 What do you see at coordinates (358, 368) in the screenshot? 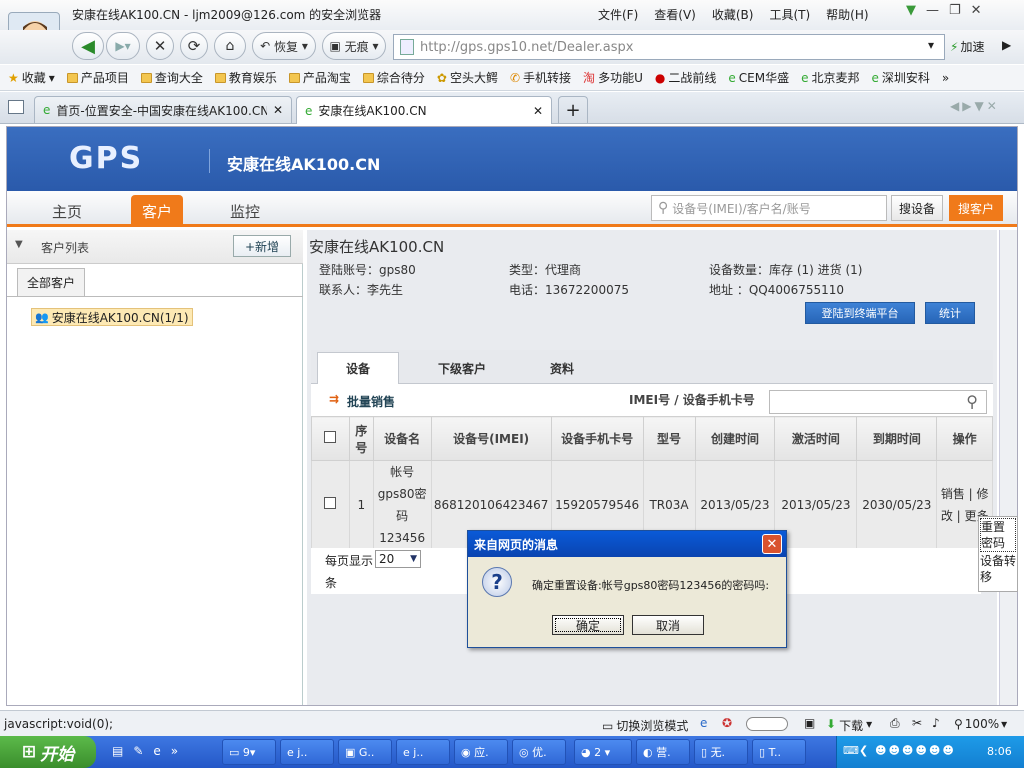
I see `tab-devices: 设备` at bounding box center [358, 368].